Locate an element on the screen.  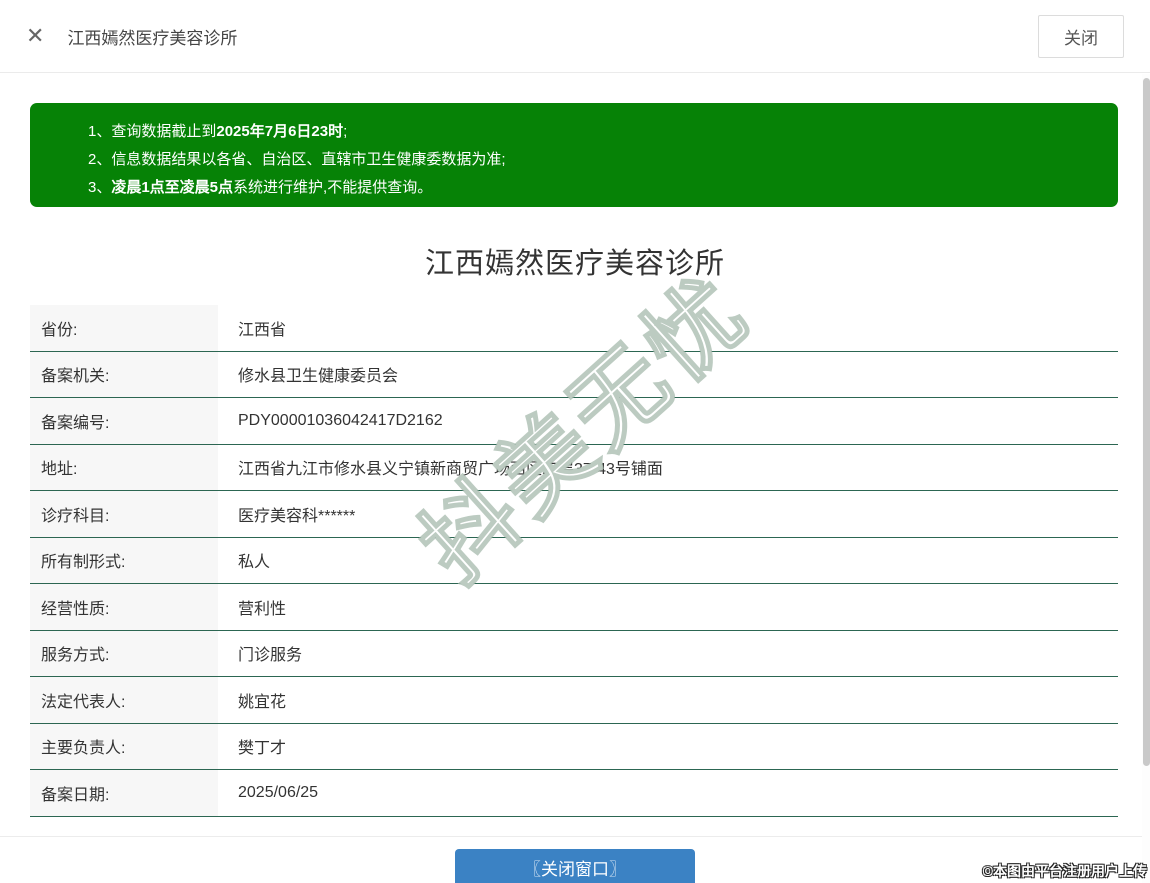
notice-line-3: 3、凌晨1点至凌晨5点系统进行维护,不能提供查询。 is located at coordinates (593, 188).